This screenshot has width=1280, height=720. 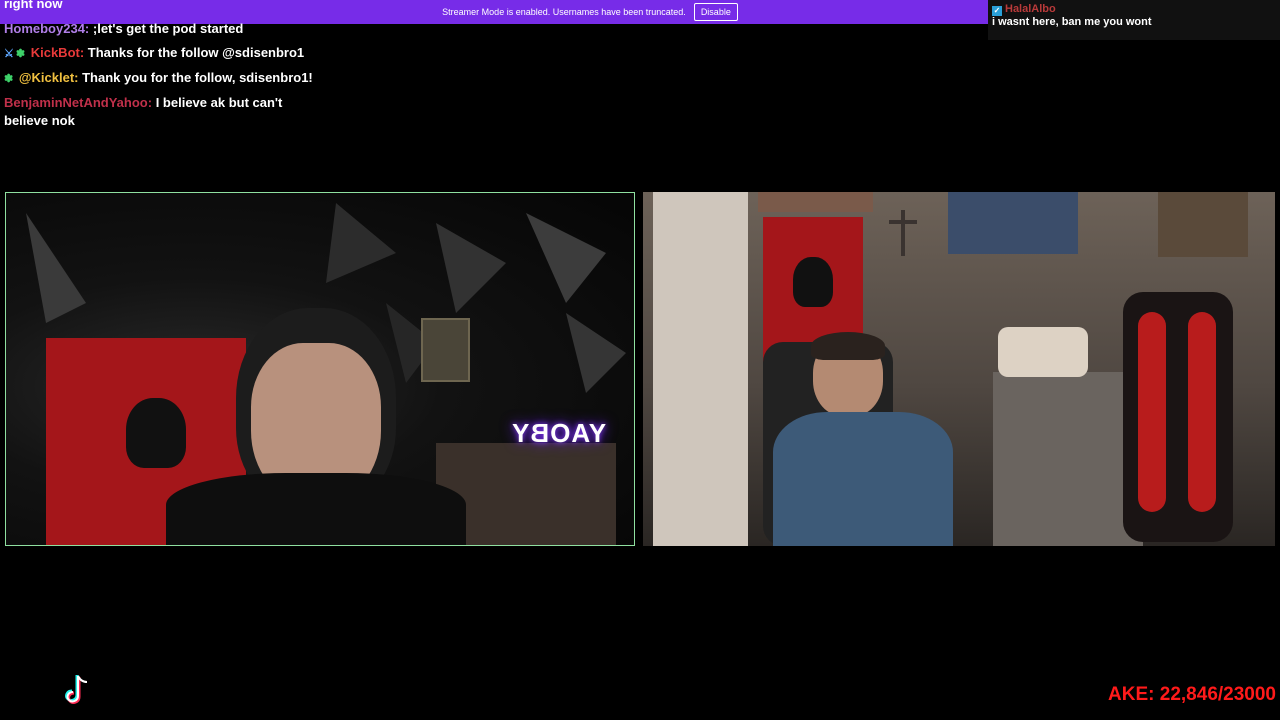 I want to click on cross-vertical, so click(x=903, y=233).